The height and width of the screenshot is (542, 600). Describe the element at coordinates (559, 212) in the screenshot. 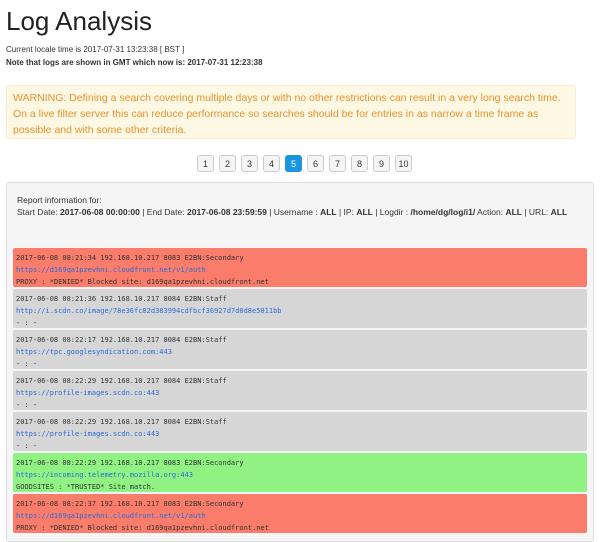

I see `url-value: ALL` at that location.